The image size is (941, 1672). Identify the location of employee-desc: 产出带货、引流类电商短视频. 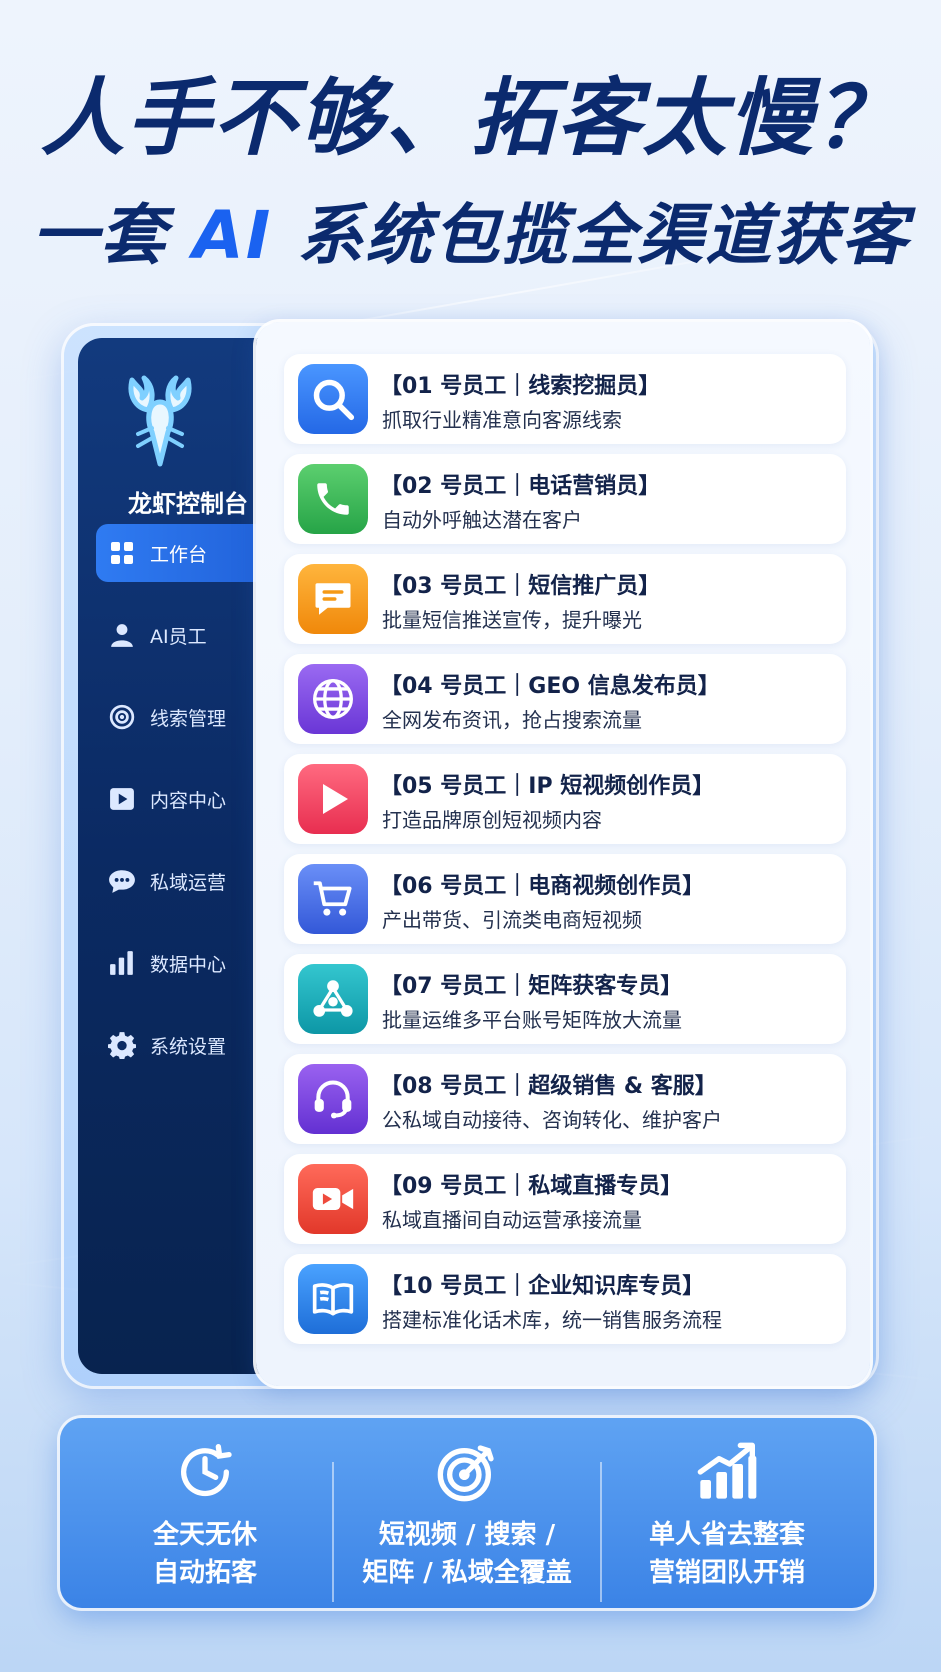
(512, 920).